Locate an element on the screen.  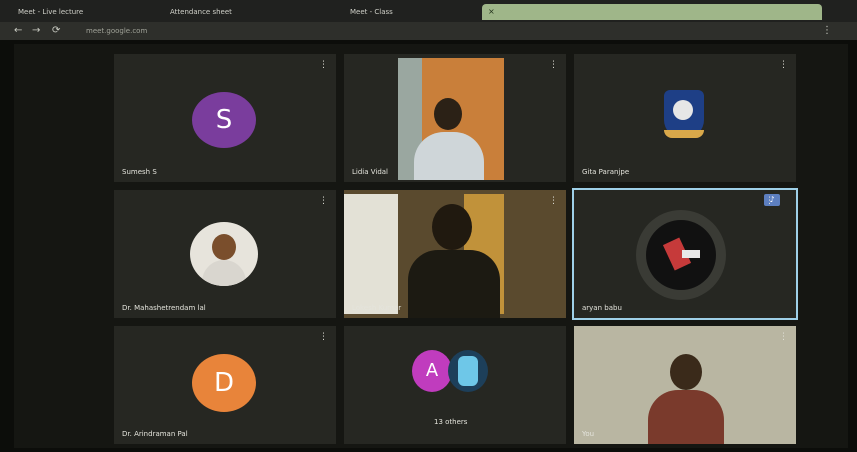
participant-tile: ⋮ Dr. Mahashetrendam lal is located at coordinates (225, 254).